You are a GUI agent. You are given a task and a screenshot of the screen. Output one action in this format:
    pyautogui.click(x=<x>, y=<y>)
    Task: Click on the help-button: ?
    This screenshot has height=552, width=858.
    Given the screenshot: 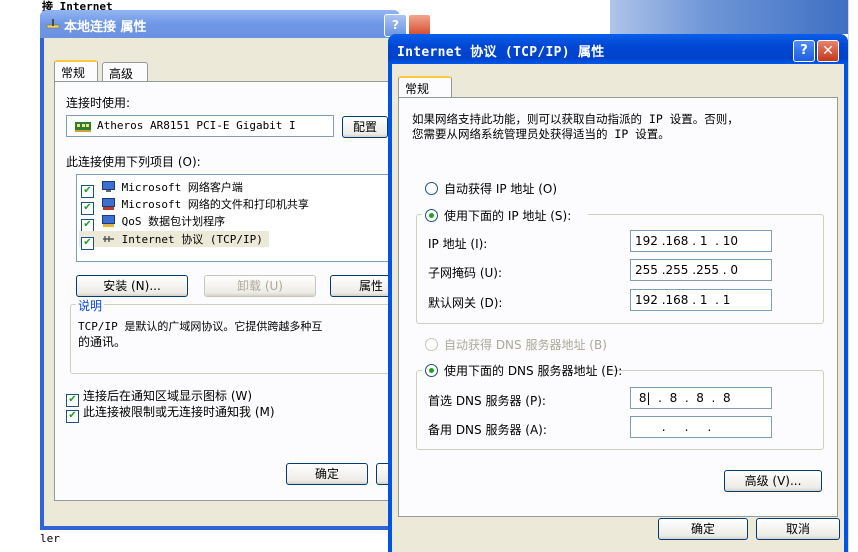 What is the action you would take?
    pyautogui.click(x=804, y=51)
    